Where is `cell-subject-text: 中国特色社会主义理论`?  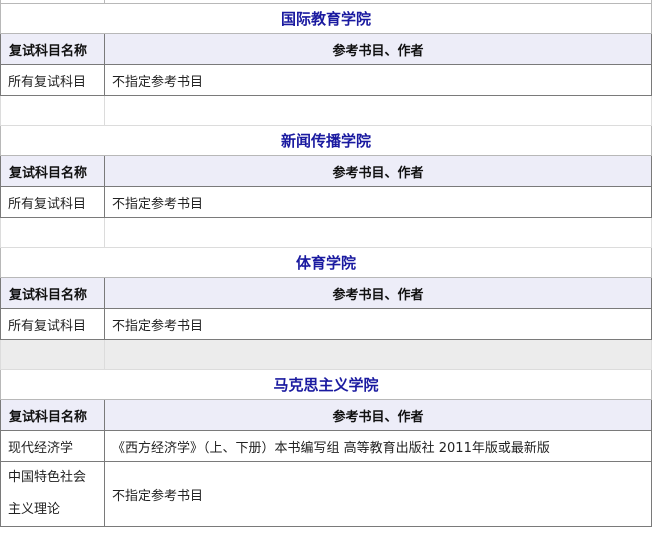 cell-subject-text: 中国特色社会主义理论 is located at coordinates (47, 493).